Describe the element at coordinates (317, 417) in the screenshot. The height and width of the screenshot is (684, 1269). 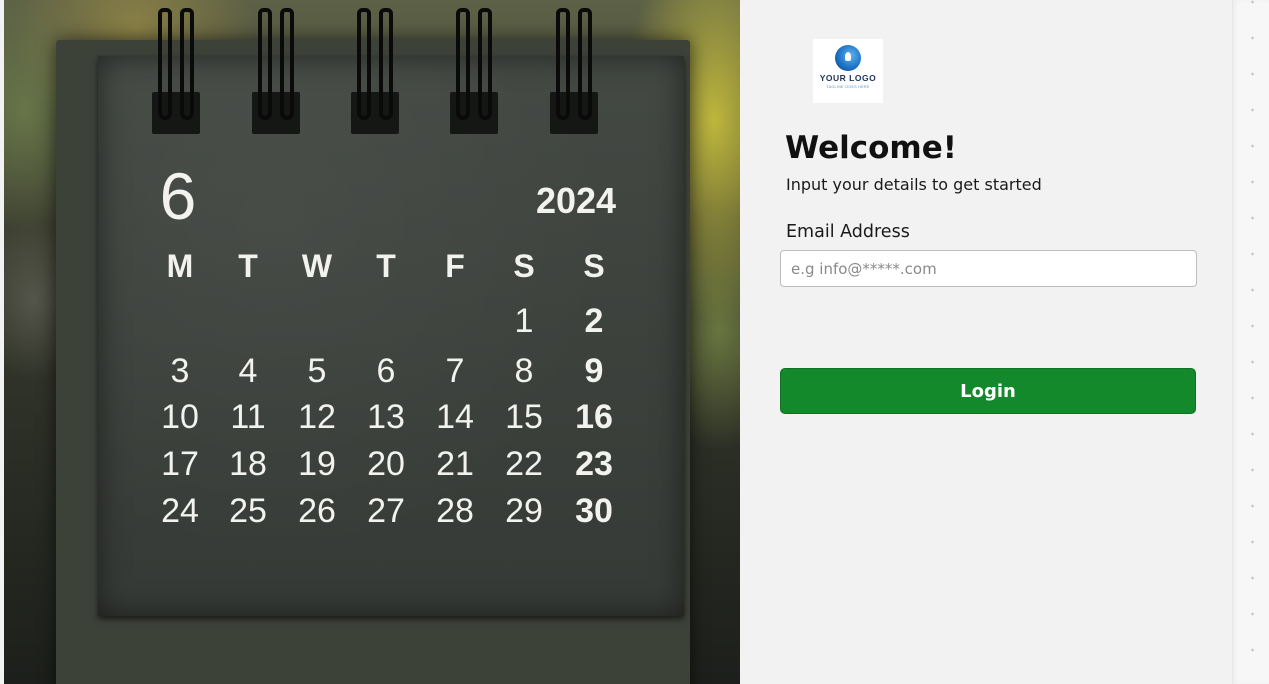
I see `calendar-day: 12` at that location.